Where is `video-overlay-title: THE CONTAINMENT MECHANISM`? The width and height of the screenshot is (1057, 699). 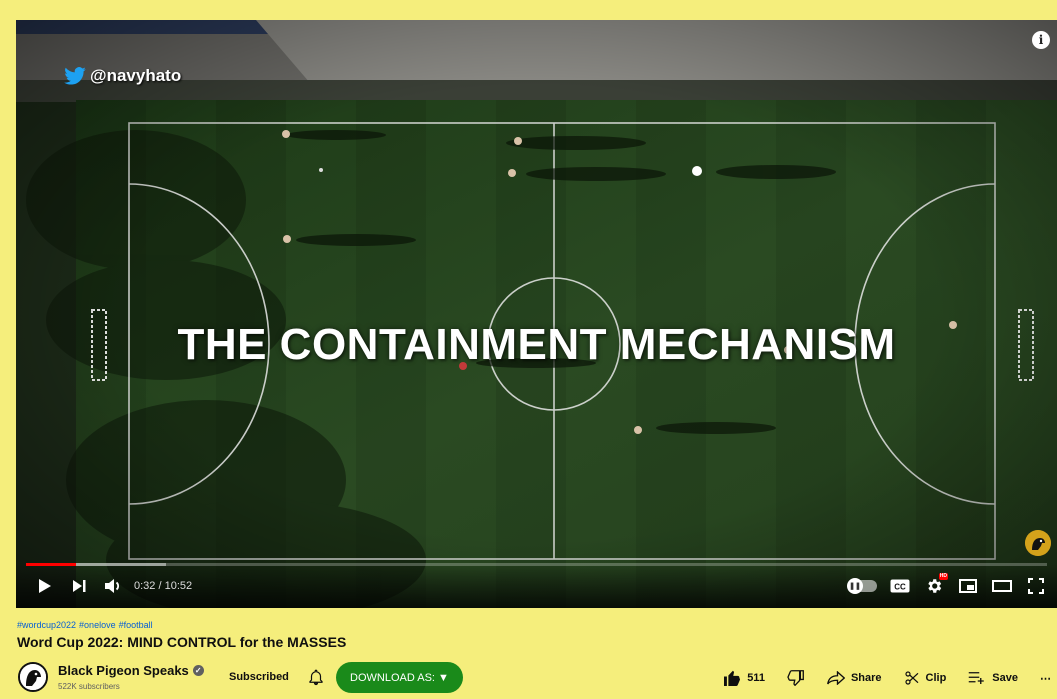 video-overlay-title: THE CONTAINMENT MECHANISM is located at coordinates (536, 344).